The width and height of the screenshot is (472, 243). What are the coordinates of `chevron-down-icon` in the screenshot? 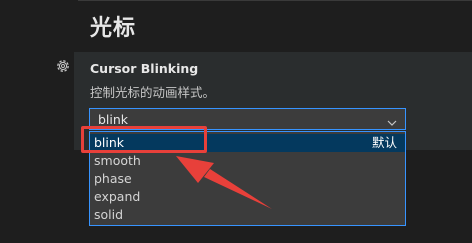 It's located at (392, 120).